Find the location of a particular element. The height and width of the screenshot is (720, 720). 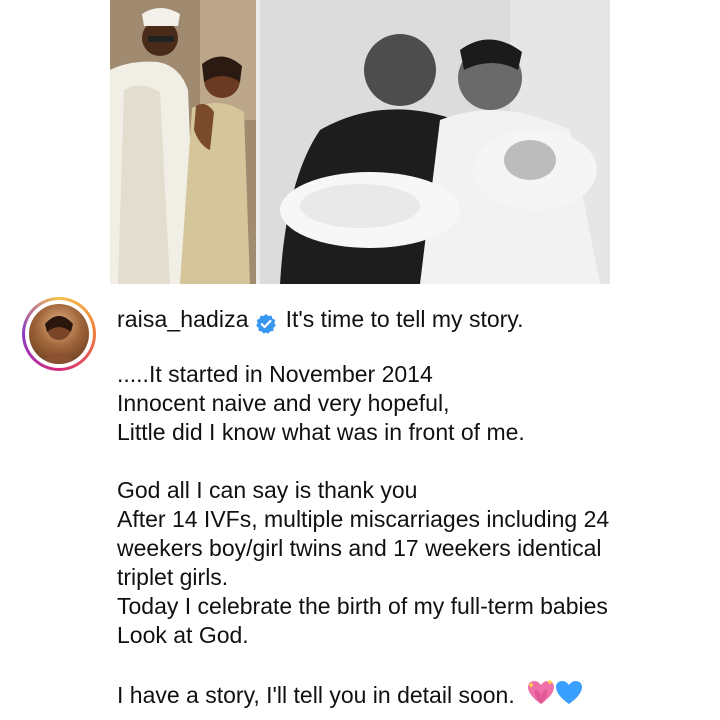

hearts-emoji is located at coordinates (555, 696).